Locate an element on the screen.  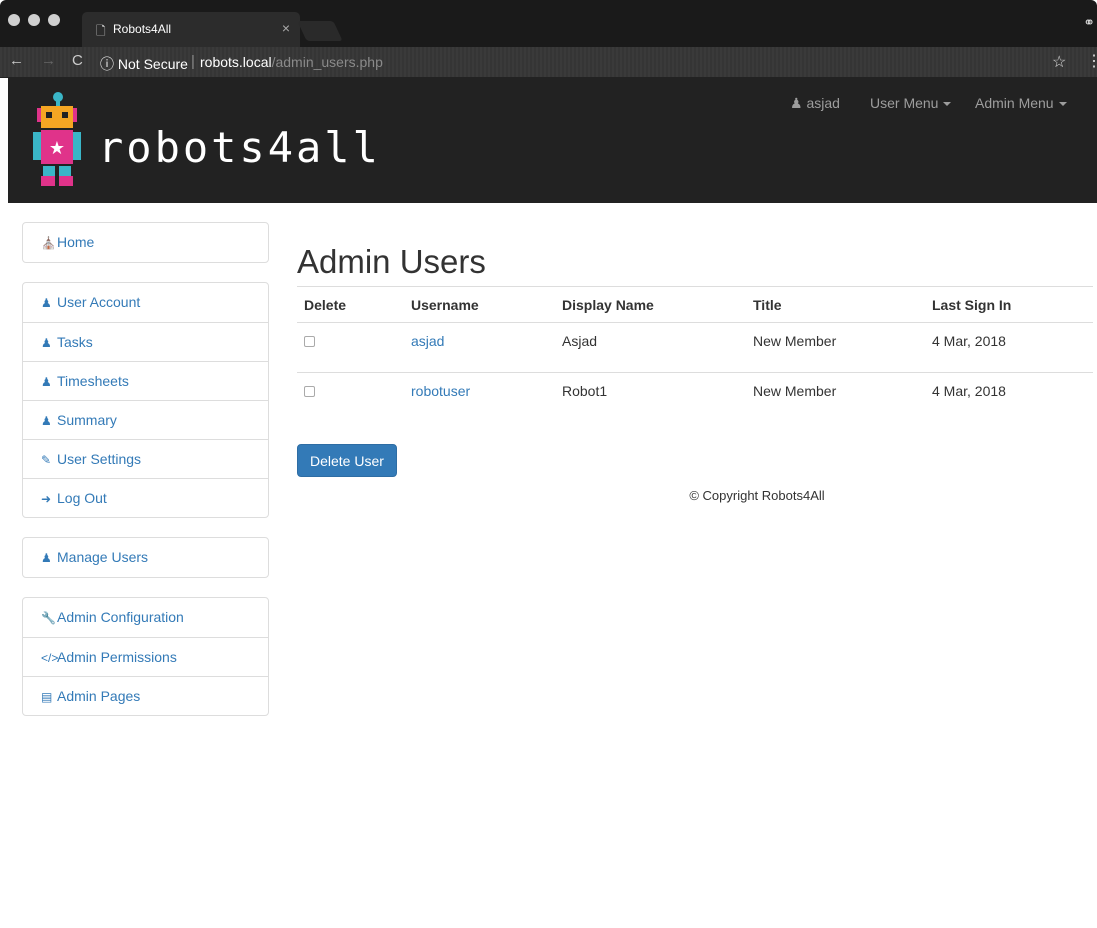
sidebar-item-manage-users: ♟ Manage Users is located at coordinates (145, 557).